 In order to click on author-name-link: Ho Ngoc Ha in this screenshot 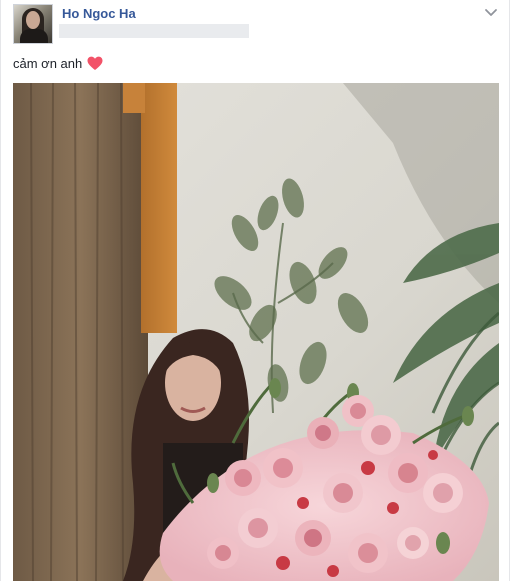, I will do `click(99, 13)`.